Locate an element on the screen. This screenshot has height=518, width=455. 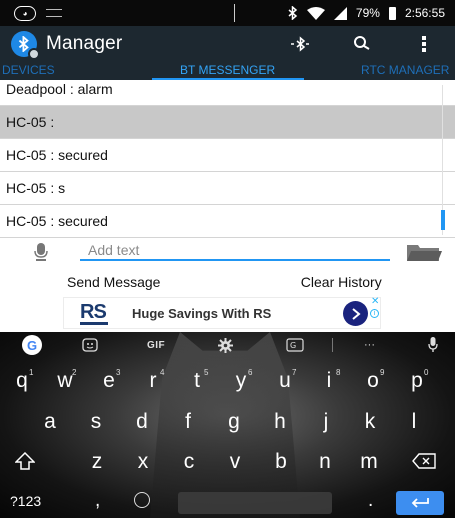
key-c: c is located at coordinates (189, 462).